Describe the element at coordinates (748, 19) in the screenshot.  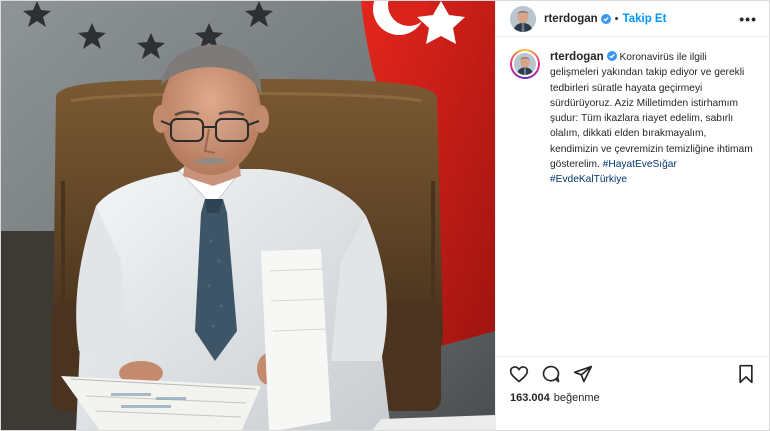
I see `more-options-icon: •••` at that location.